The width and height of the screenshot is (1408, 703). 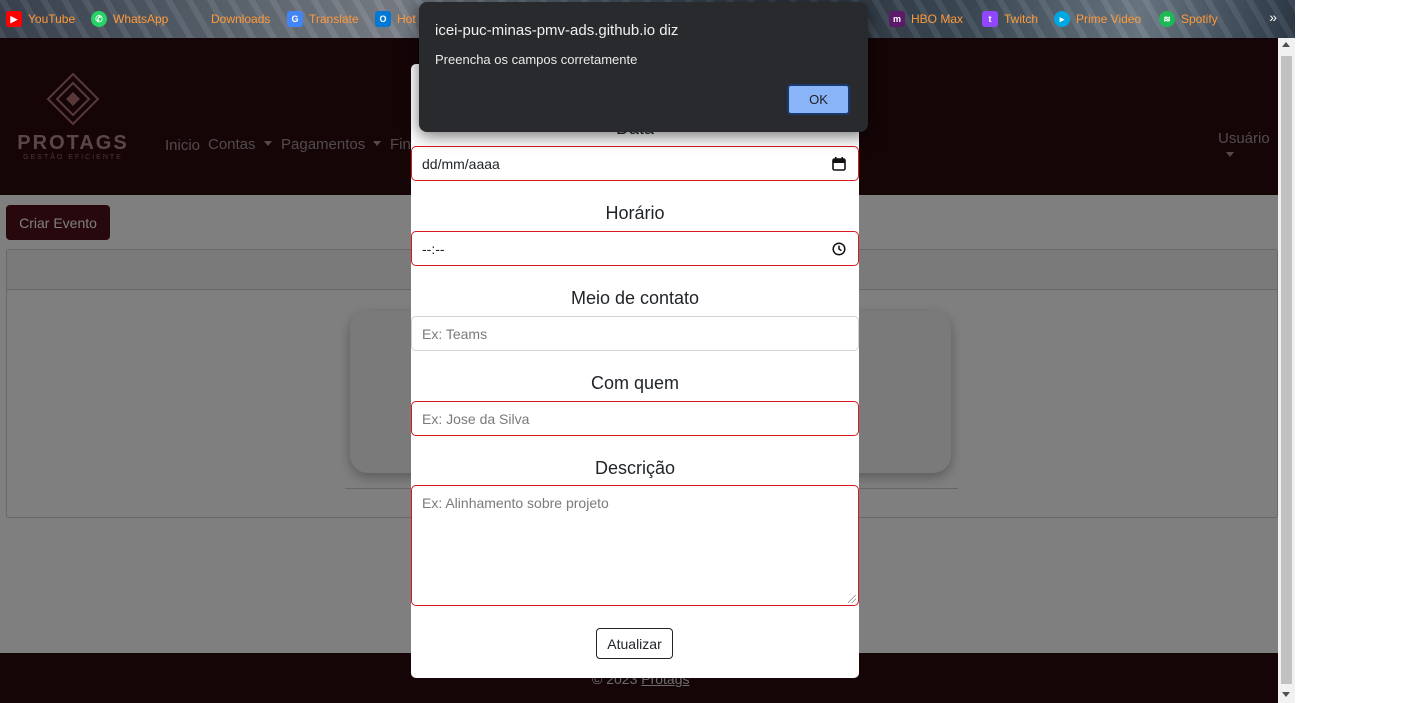 What do you see at coordinates (937, 19) in the screenshot?
I see `bookmark-label: HBO Max` at bounding box center [937, 19].